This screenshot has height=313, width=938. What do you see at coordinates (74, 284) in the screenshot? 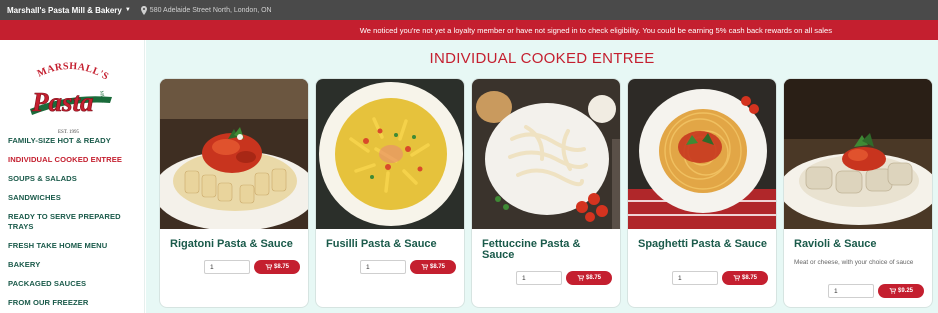
I see `sidebar-item-packaged-sauces: PACKAGED SAUCES` at bounding box center [74, 284].